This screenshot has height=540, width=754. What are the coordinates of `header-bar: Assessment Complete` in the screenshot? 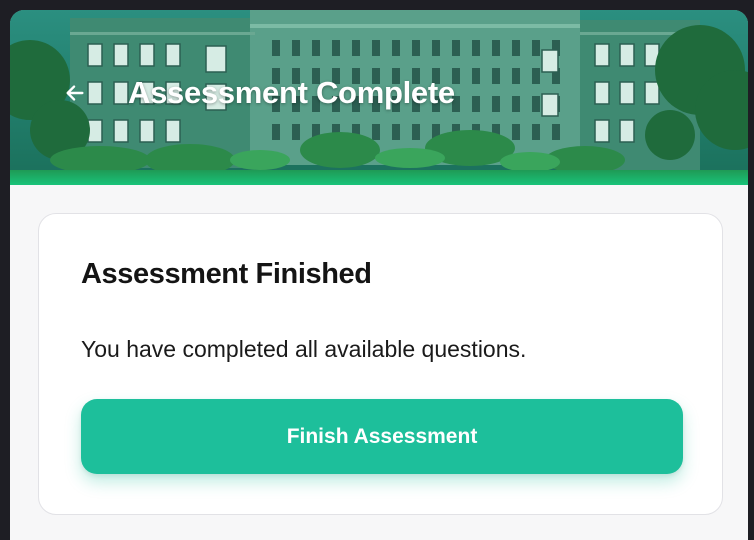 It's located at (379, 92).